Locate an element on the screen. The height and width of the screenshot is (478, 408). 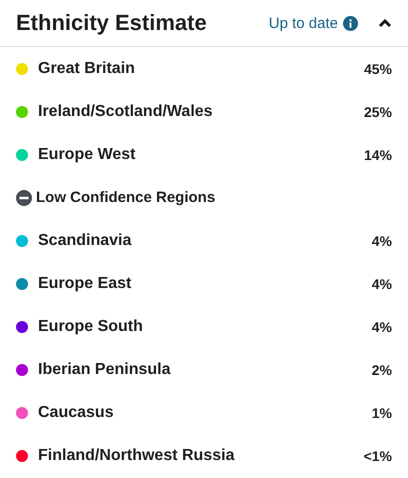
minus-icon is located at coordinates (24, 198).